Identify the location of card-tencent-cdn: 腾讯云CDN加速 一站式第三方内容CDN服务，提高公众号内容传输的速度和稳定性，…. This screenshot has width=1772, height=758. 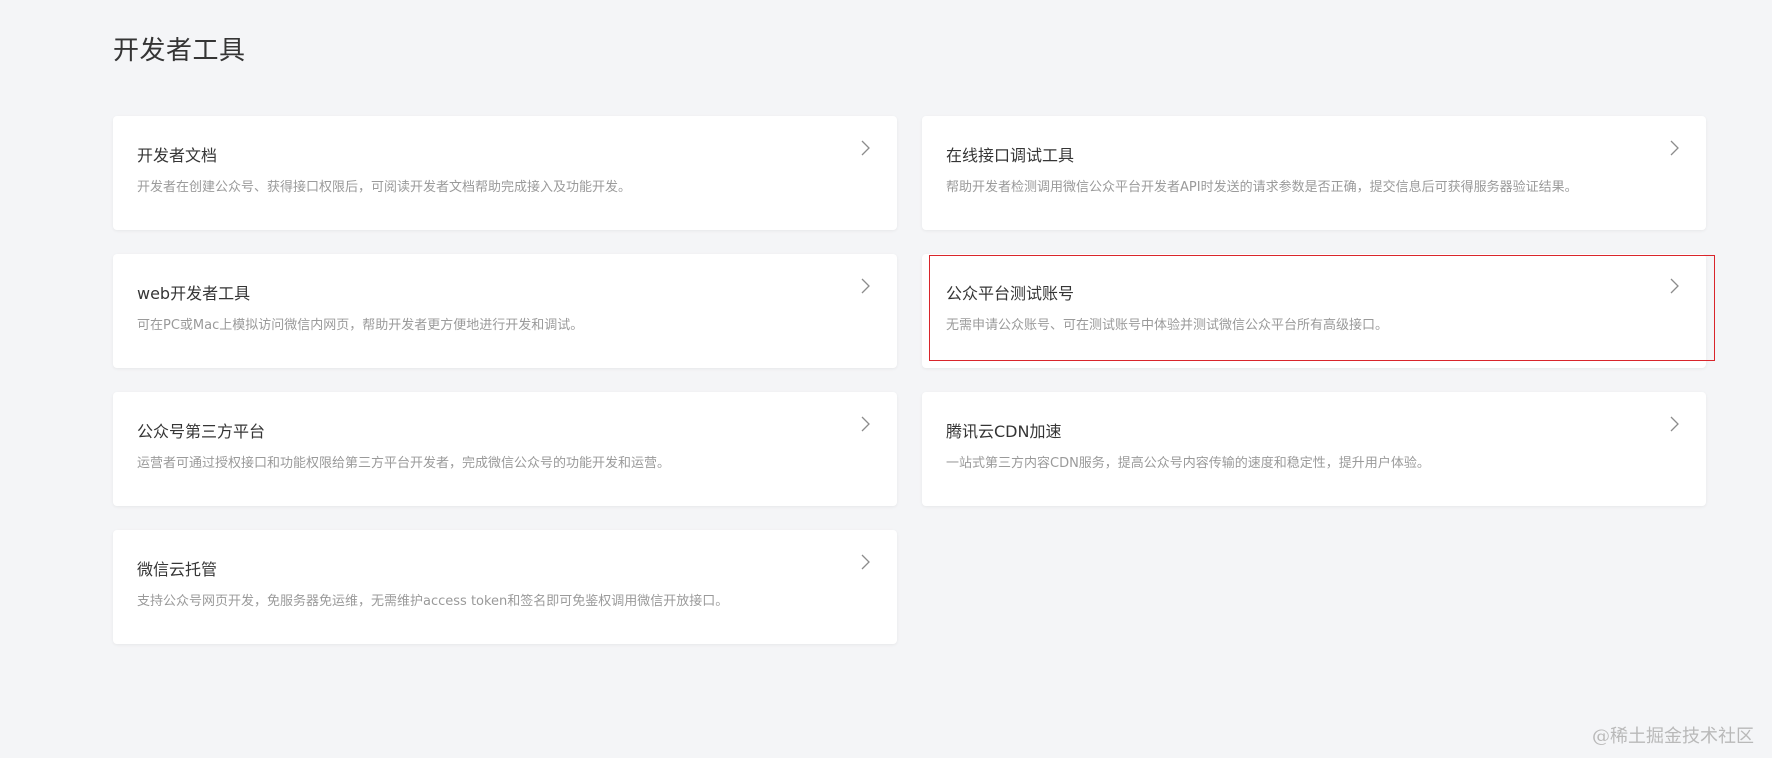
(1314, 449).